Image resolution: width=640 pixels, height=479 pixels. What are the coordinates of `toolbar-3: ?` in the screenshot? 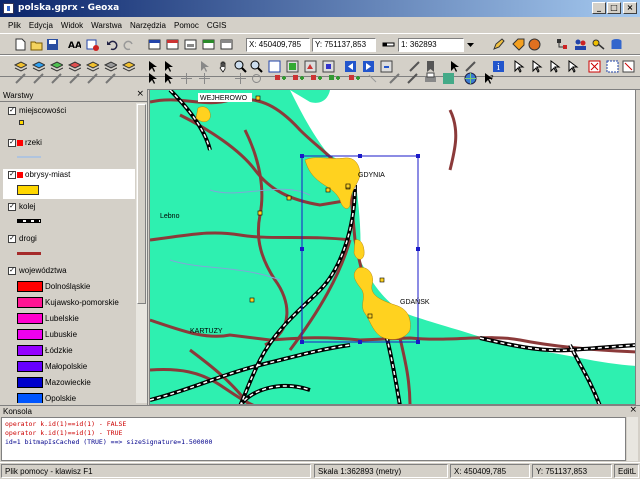 It's located at (320, 79).